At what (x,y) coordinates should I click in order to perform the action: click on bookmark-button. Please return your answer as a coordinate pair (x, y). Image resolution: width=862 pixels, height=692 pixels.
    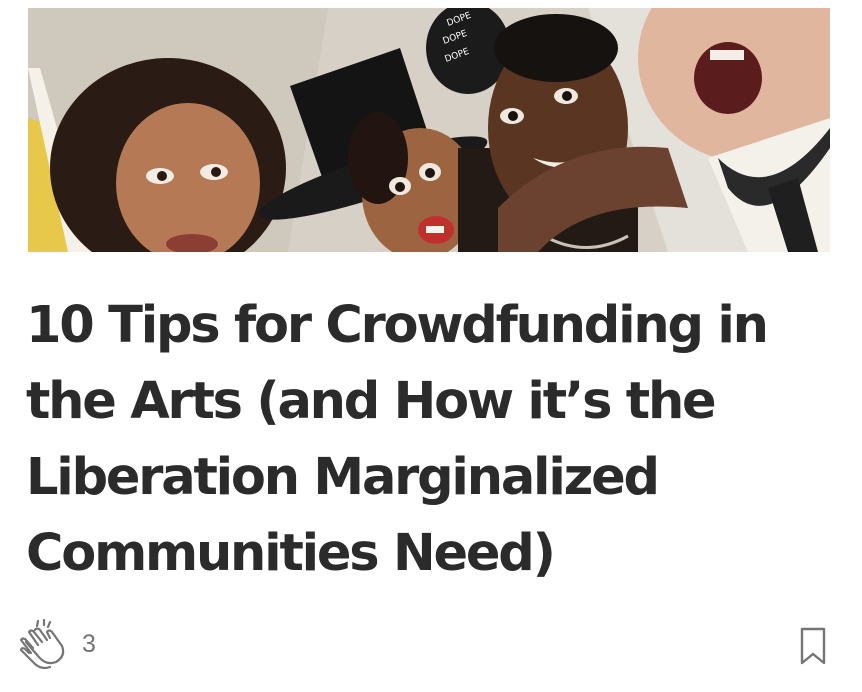
    Looking at the image, I should click on (813, 646).